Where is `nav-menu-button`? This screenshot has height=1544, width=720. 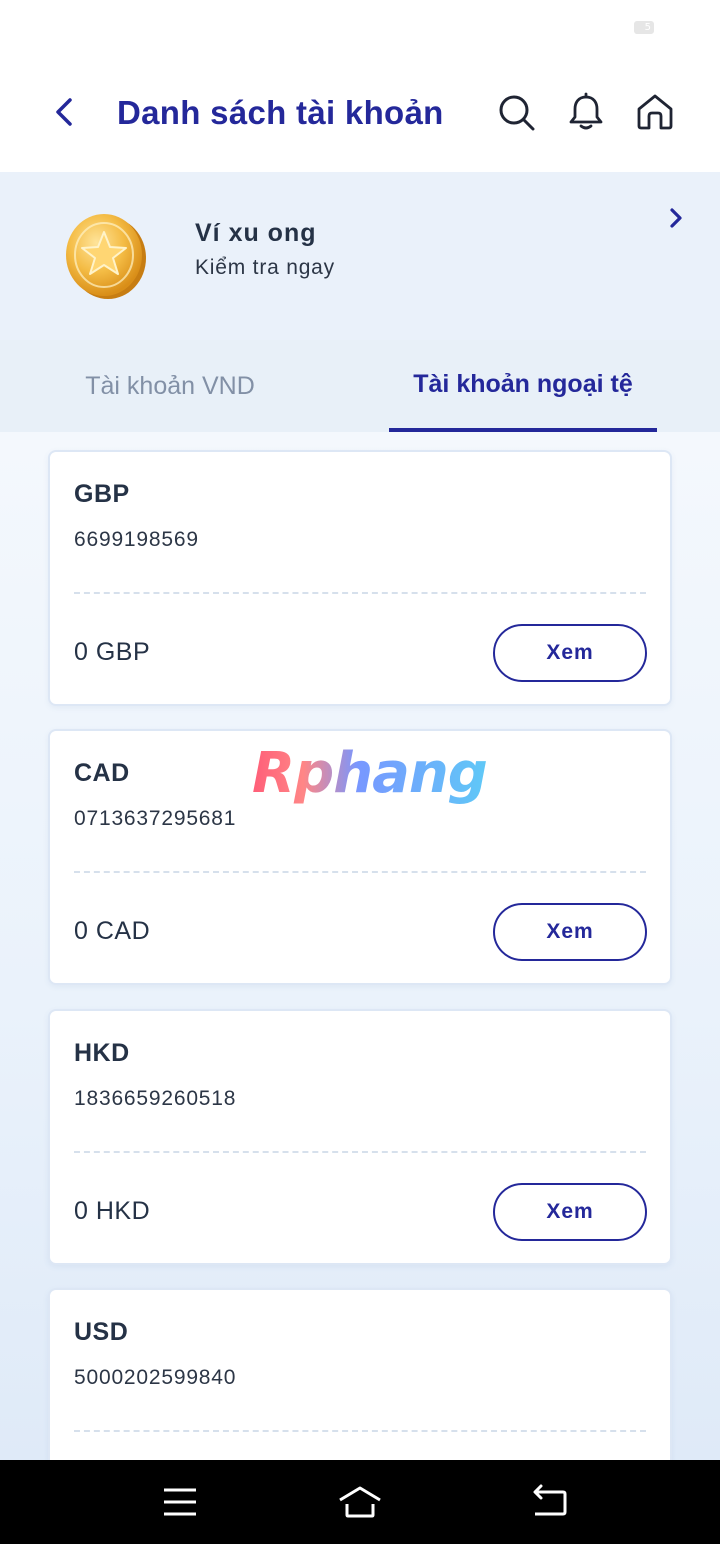
nav-menu-button is located at coordinates (180, 1502).